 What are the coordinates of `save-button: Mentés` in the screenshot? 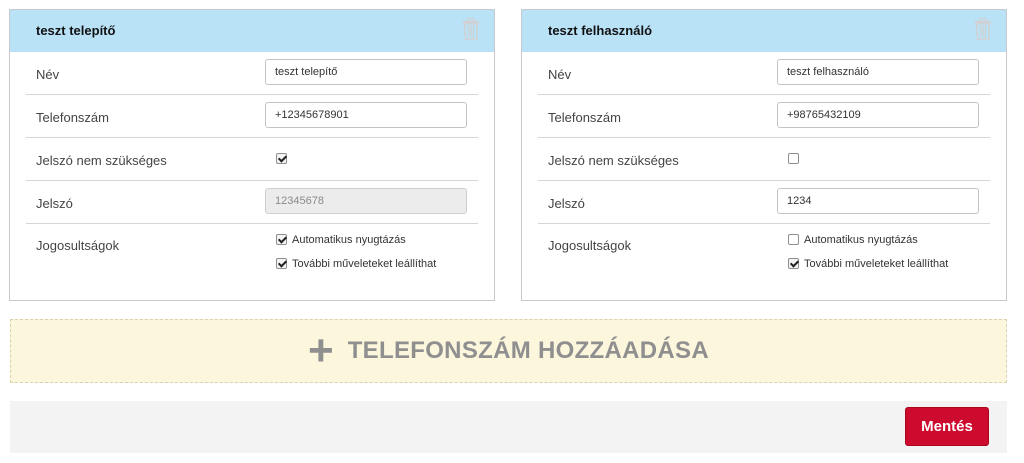 It's located at (947, 426).